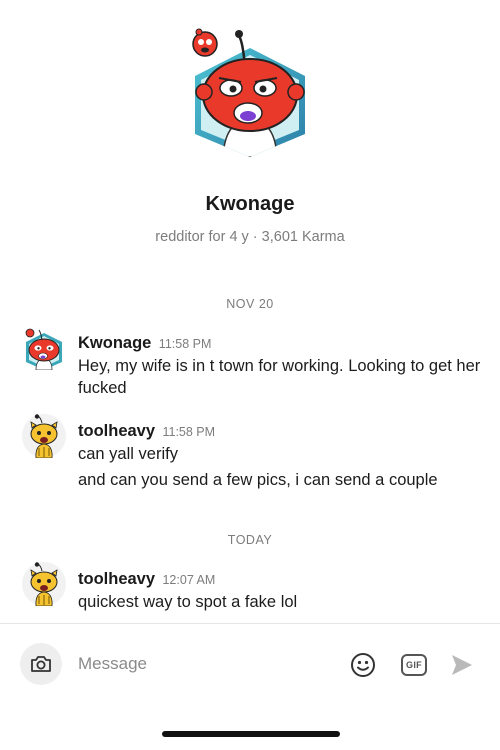 Image resolution: width=500 pixels, height=750 pixels. What do you see at coordinates (250, 304) in the screenshot?
I see `date-separator: NOV 20` at bounding box center [250, 304].